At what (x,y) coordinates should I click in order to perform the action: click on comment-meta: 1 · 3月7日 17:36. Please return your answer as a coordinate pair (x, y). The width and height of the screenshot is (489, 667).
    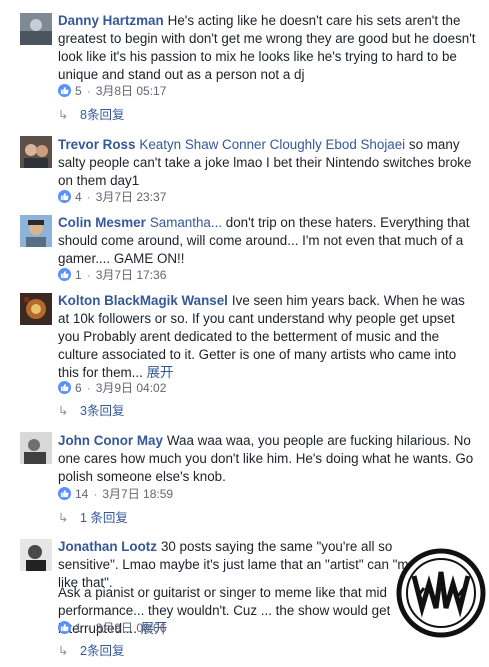
    Looking at the image, I should click on (112, 275).